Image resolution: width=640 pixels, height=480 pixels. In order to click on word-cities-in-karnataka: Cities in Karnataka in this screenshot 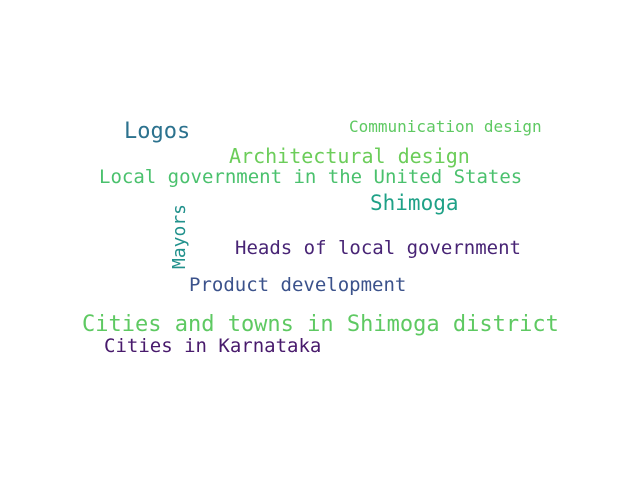, I will do `click(213, 346)`.